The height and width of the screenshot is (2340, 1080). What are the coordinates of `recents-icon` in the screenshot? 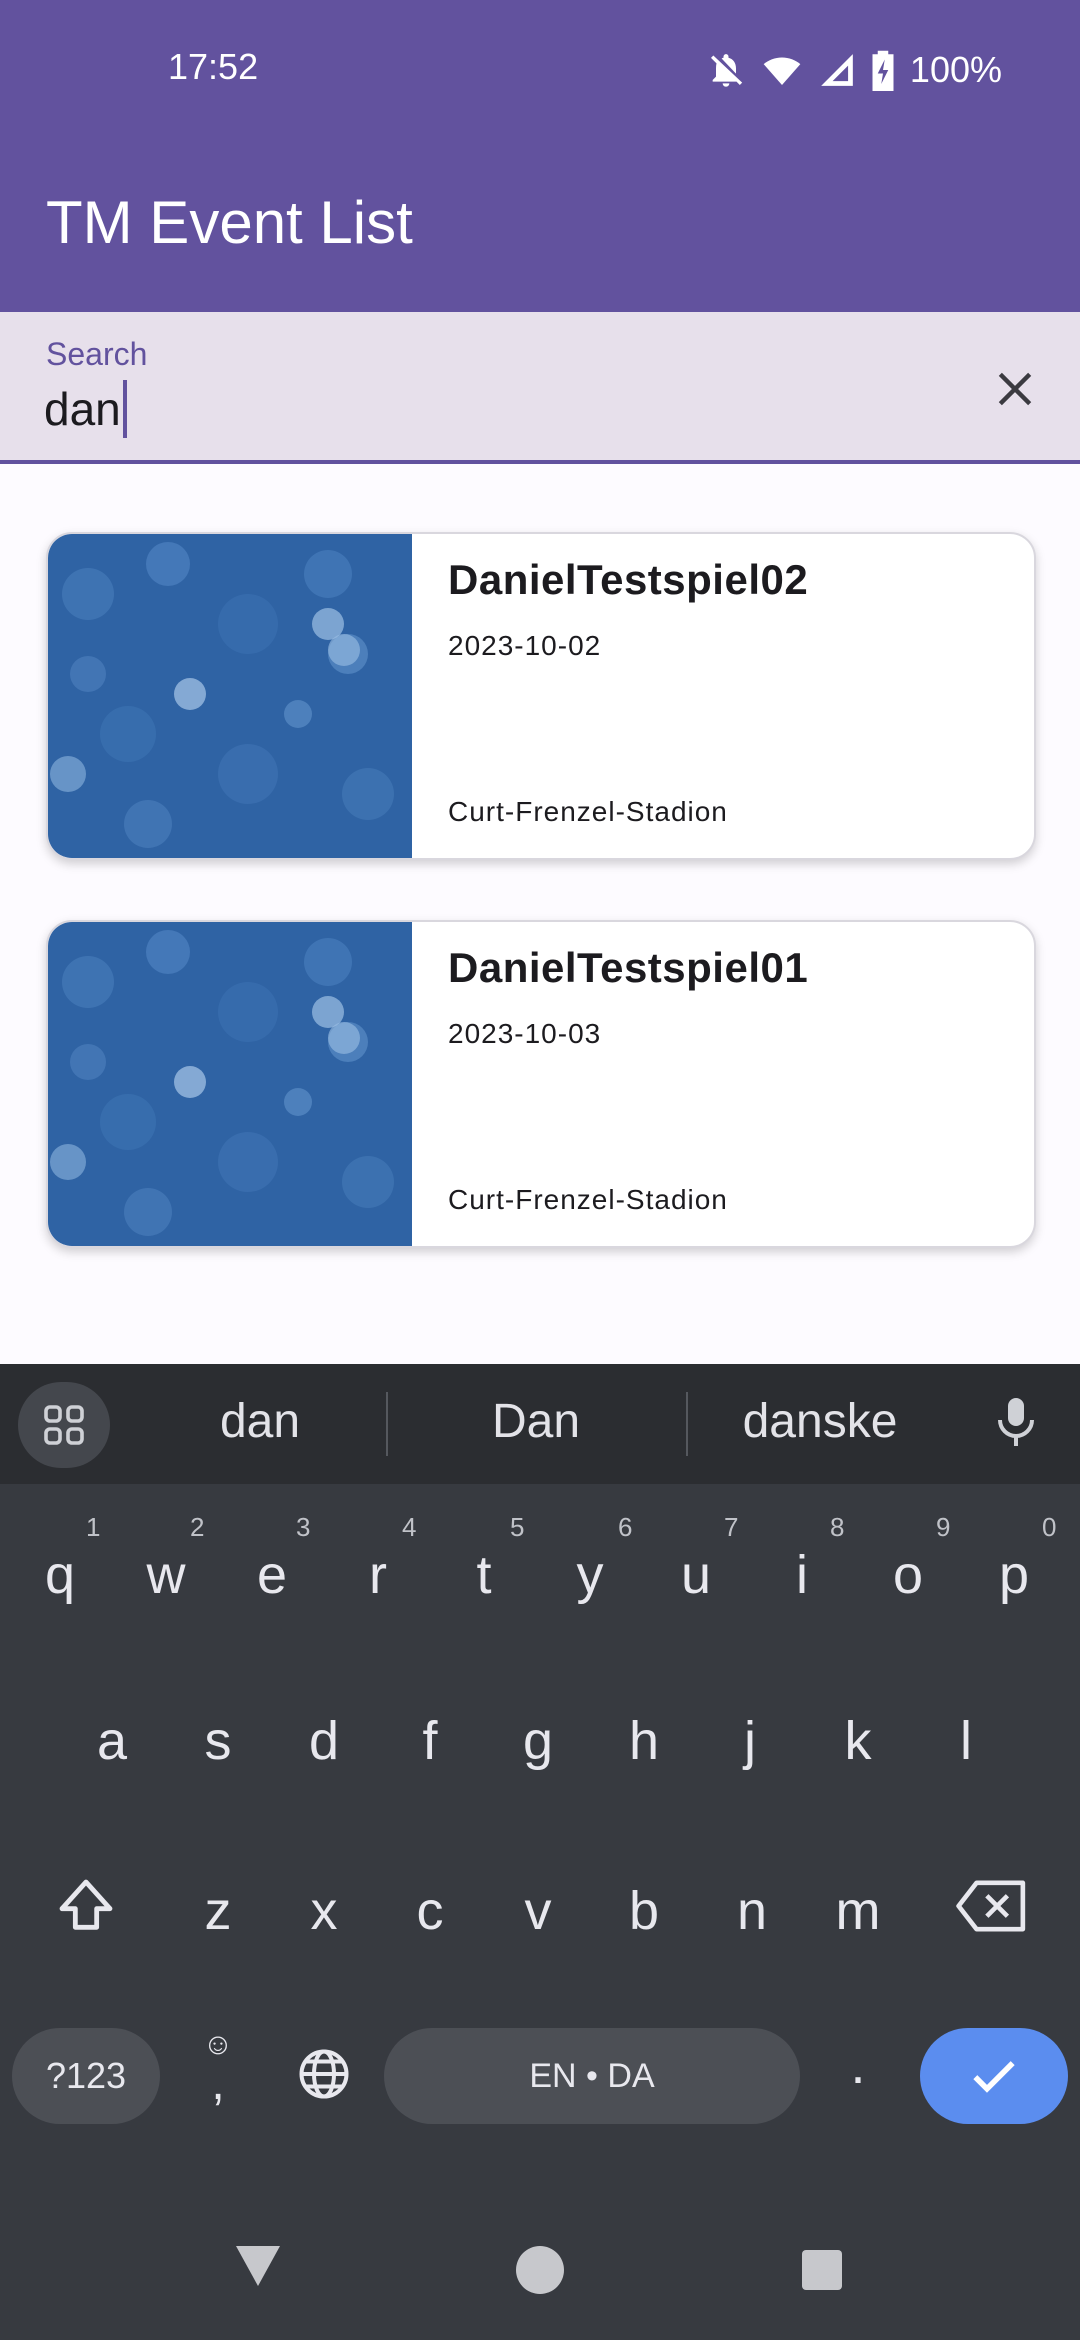 It's located at (822, 2270).